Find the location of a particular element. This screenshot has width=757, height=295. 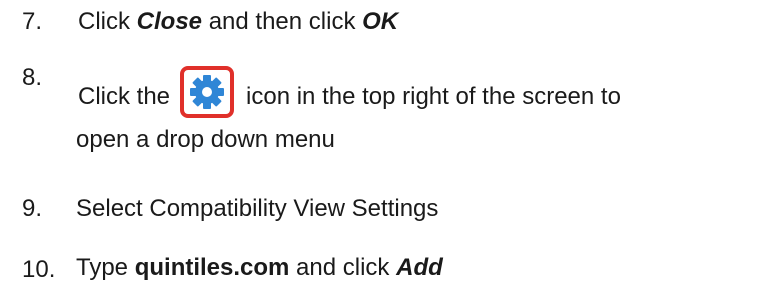

step-text-part: and click is located at coordinates (343, 267).